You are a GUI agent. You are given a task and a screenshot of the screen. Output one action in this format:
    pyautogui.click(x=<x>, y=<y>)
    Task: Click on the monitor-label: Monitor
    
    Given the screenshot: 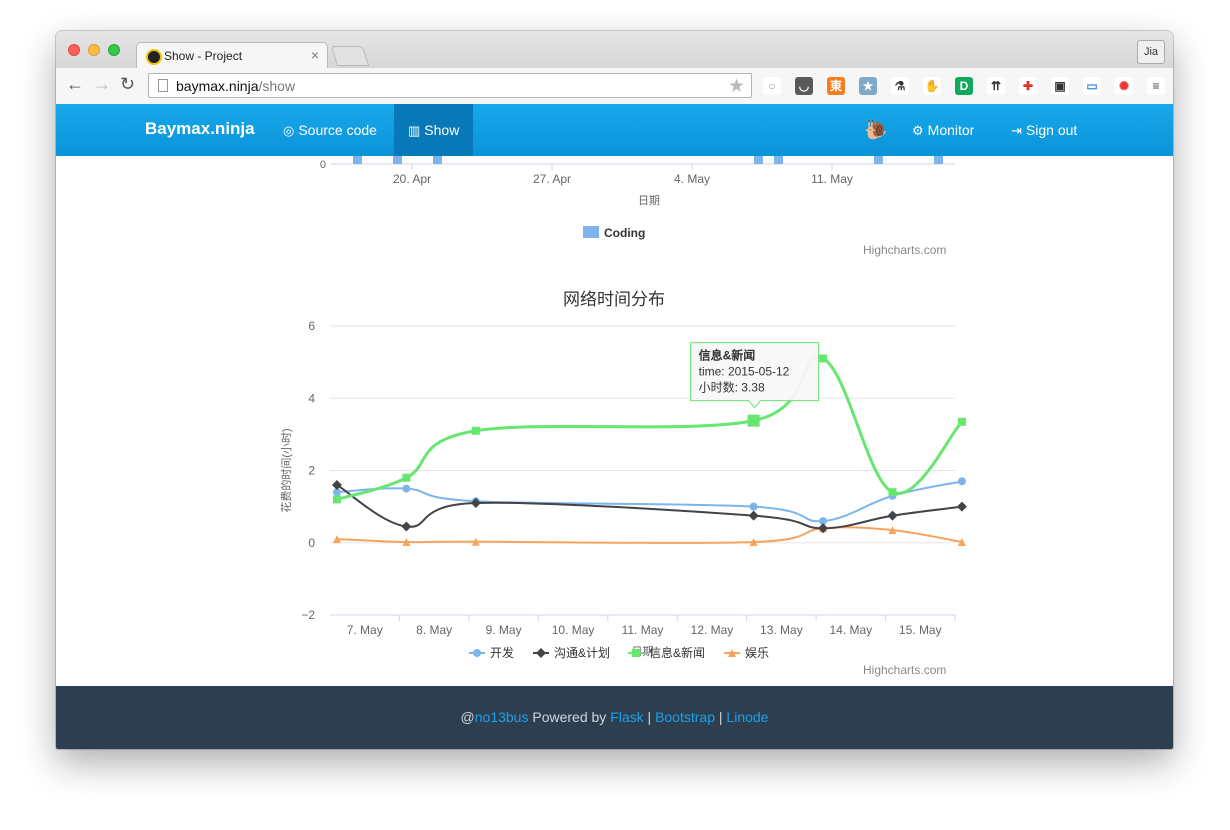 What is the action you would take?
    pyautogui.click(x=951, y=130)
    